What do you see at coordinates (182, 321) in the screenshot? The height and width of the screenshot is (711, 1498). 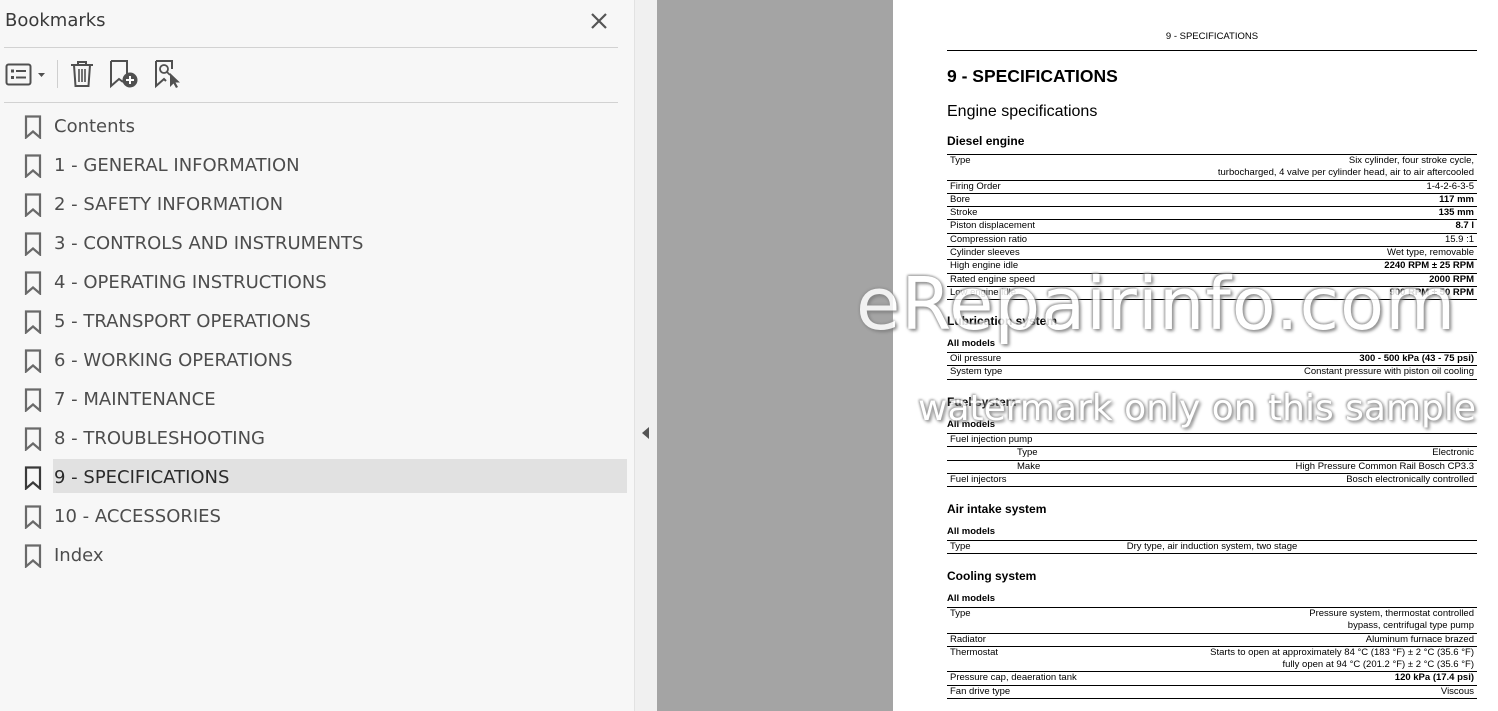 I see `bookmark-label: 5 - TRANSPORT OPERATIONS` at bounding box center [182, 321].